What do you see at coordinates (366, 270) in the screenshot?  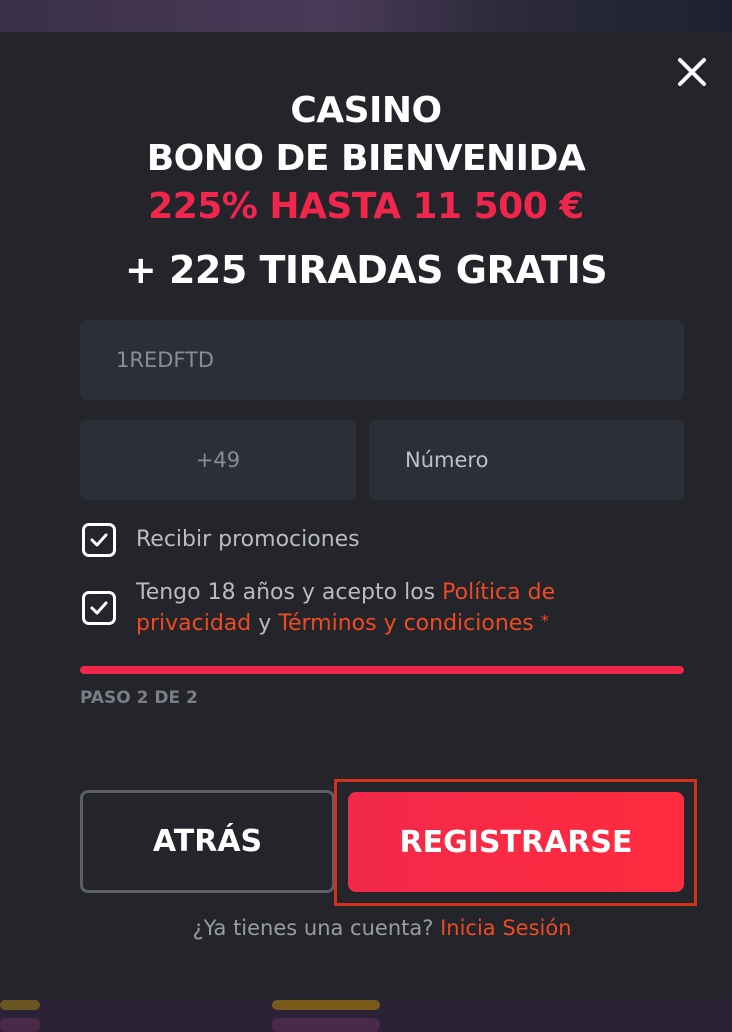 I see `headline-free-spins: + 225 TIRADAS GRATIS` at bounding box center [366, 270].